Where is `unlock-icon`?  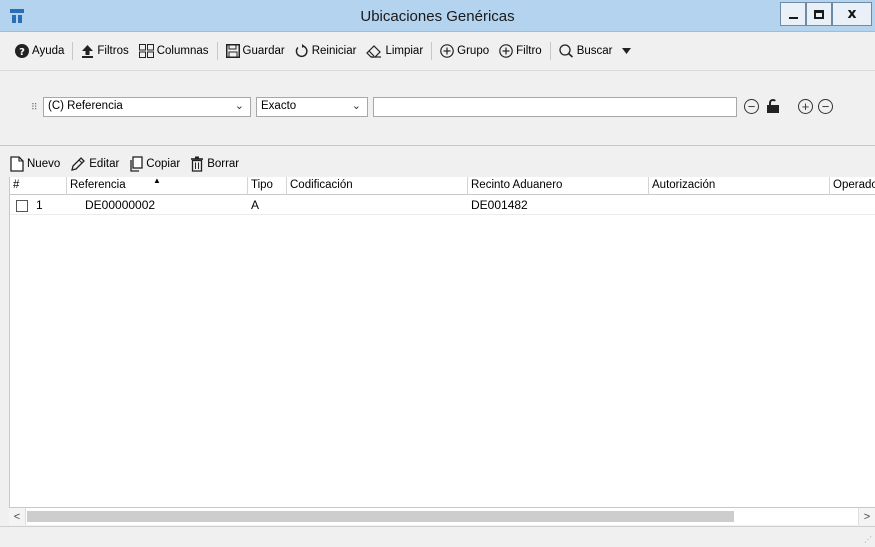 unlock-icon is located at coordinates (773, 106).